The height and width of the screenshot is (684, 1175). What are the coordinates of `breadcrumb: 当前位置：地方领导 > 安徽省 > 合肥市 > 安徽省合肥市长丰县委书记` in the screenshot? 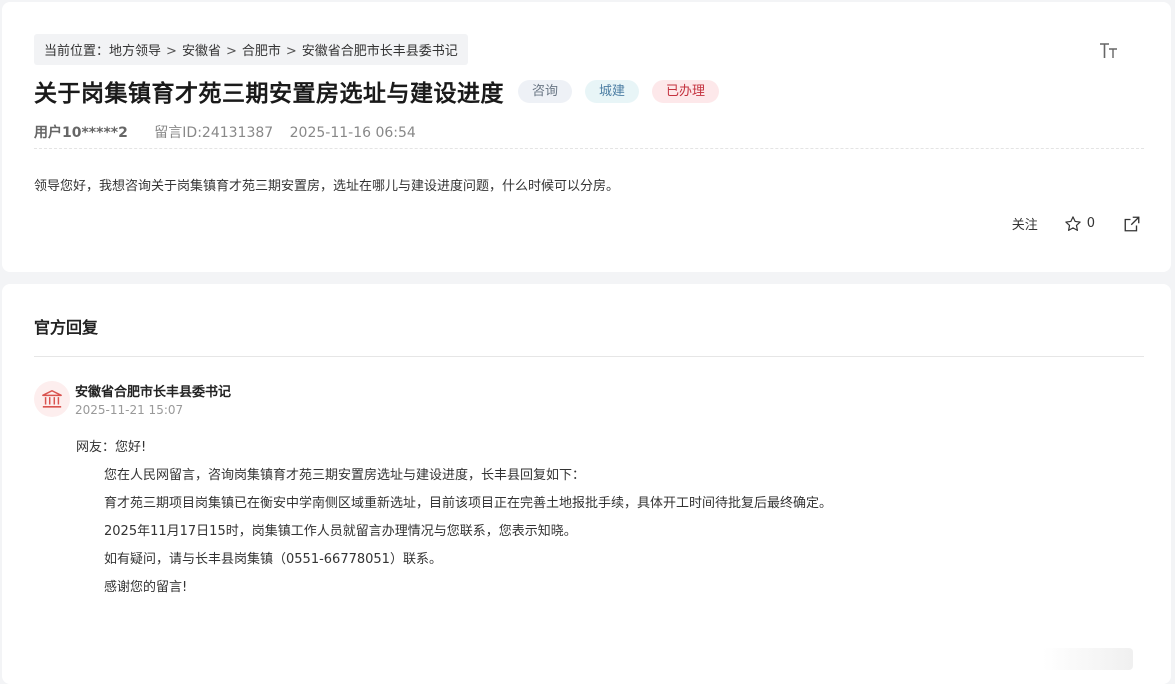 It's located at (251, 49).